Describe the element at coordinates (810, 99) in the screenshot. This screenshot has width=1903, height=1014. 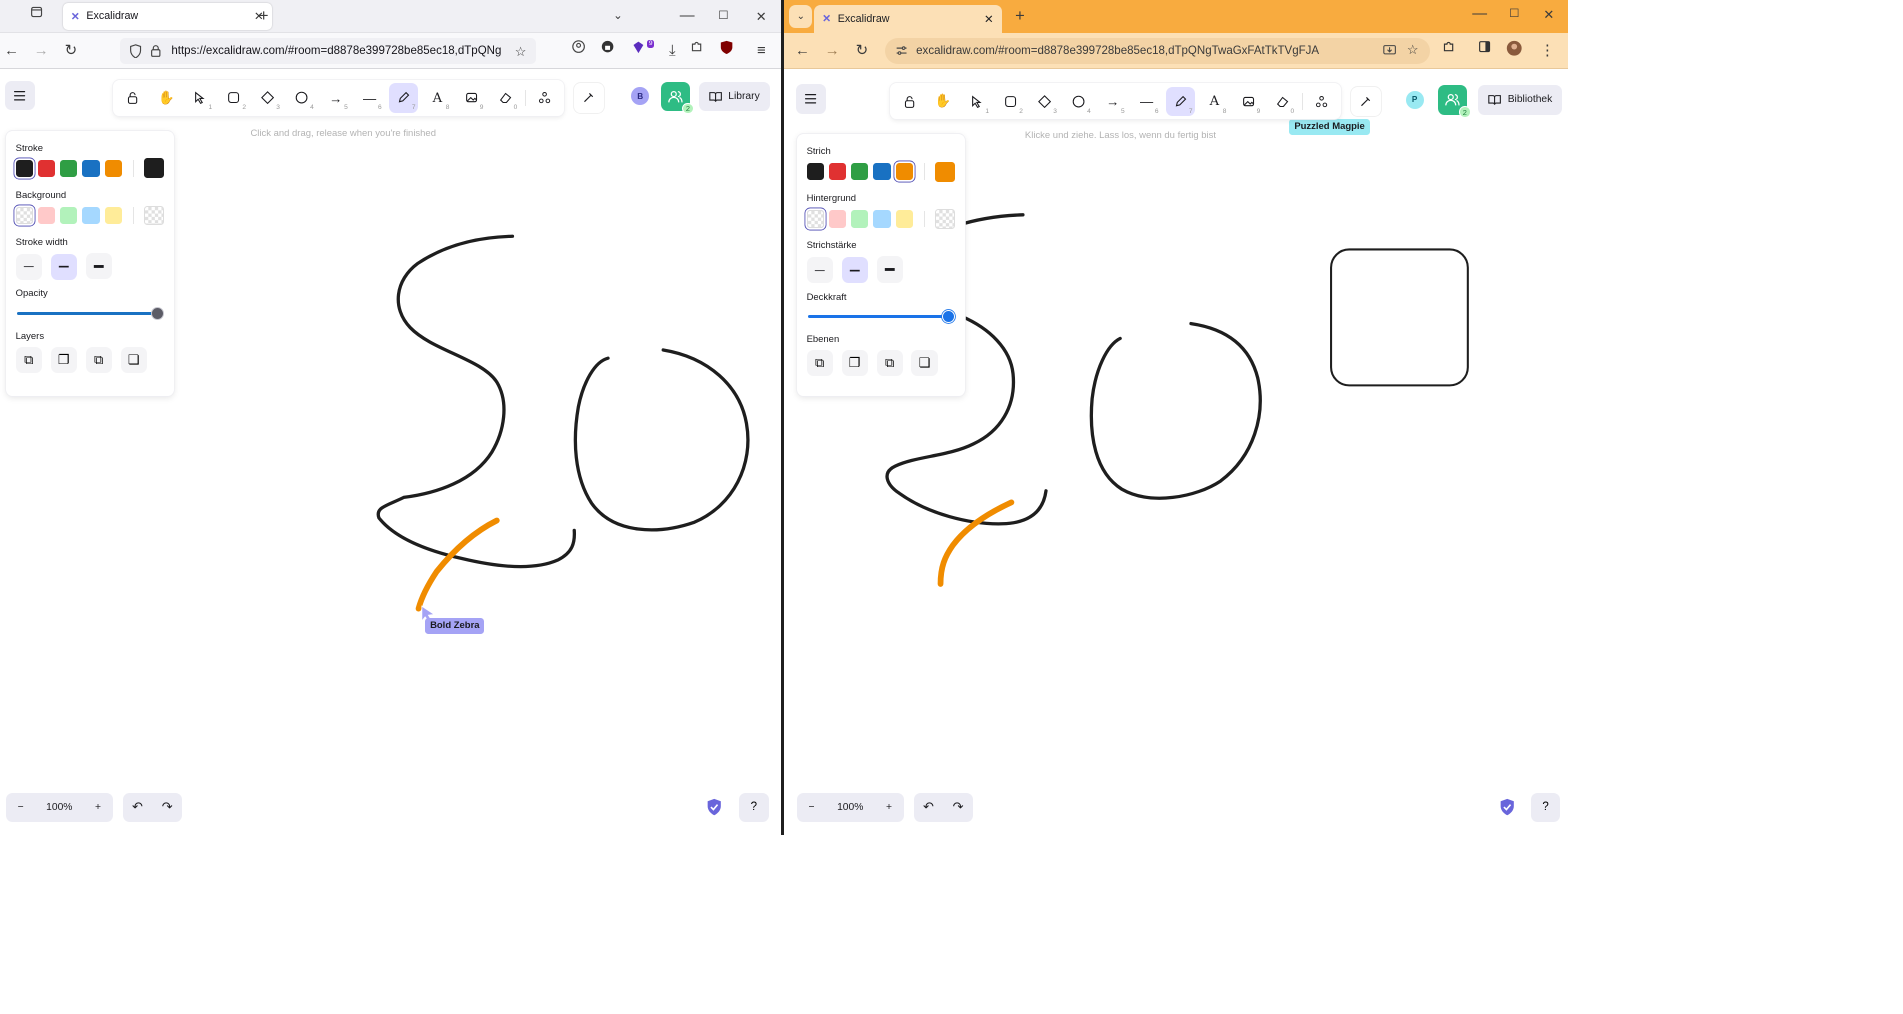
I see `main-menu-button` at that location.